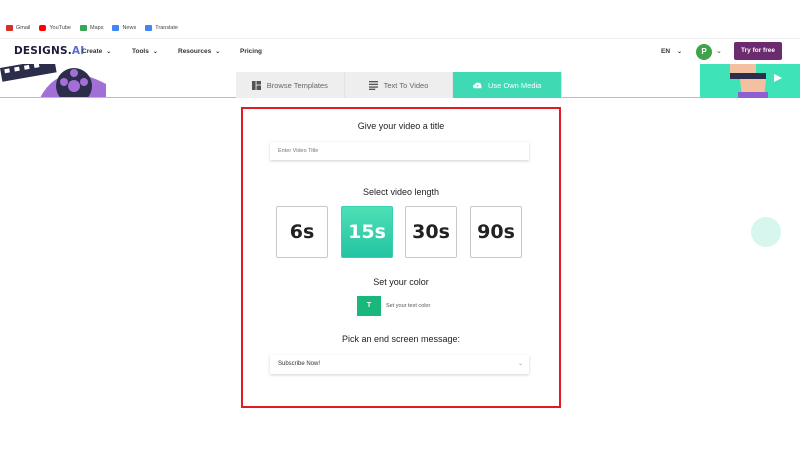  What do you see at coordinates (195, 51) in the screenshot?
I see `nav-label: Resources` at bounding box center [195, 51].